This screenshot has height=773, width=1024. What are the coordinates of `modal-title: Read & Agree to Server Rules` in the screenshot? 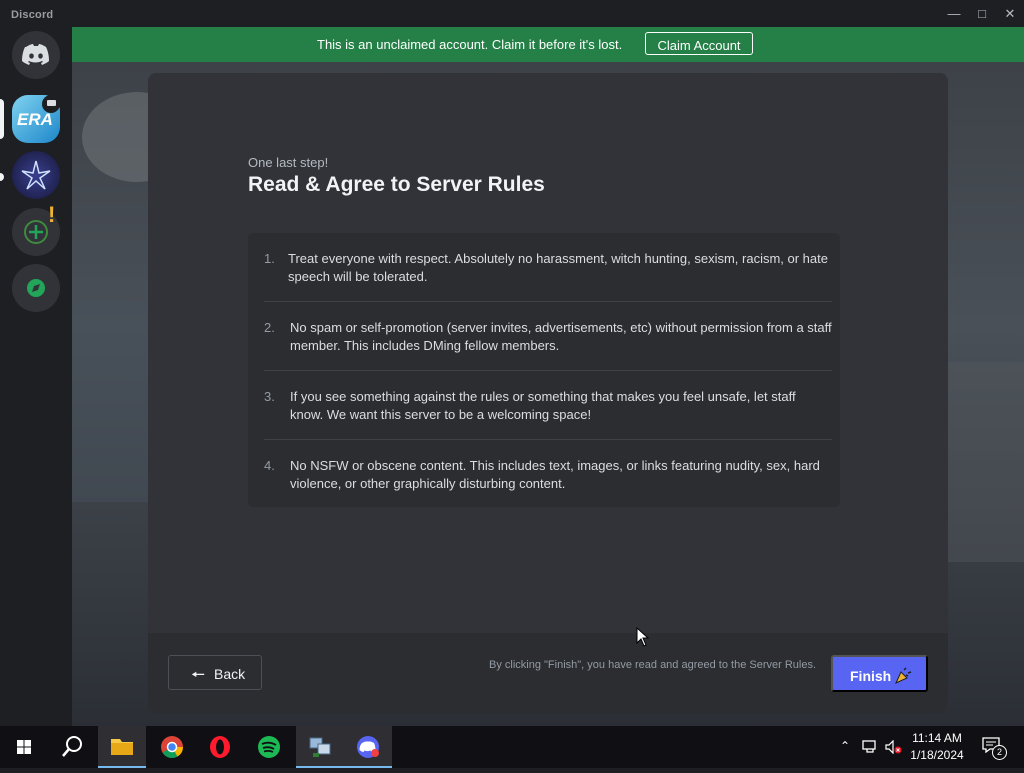 It's located at (396, 184).